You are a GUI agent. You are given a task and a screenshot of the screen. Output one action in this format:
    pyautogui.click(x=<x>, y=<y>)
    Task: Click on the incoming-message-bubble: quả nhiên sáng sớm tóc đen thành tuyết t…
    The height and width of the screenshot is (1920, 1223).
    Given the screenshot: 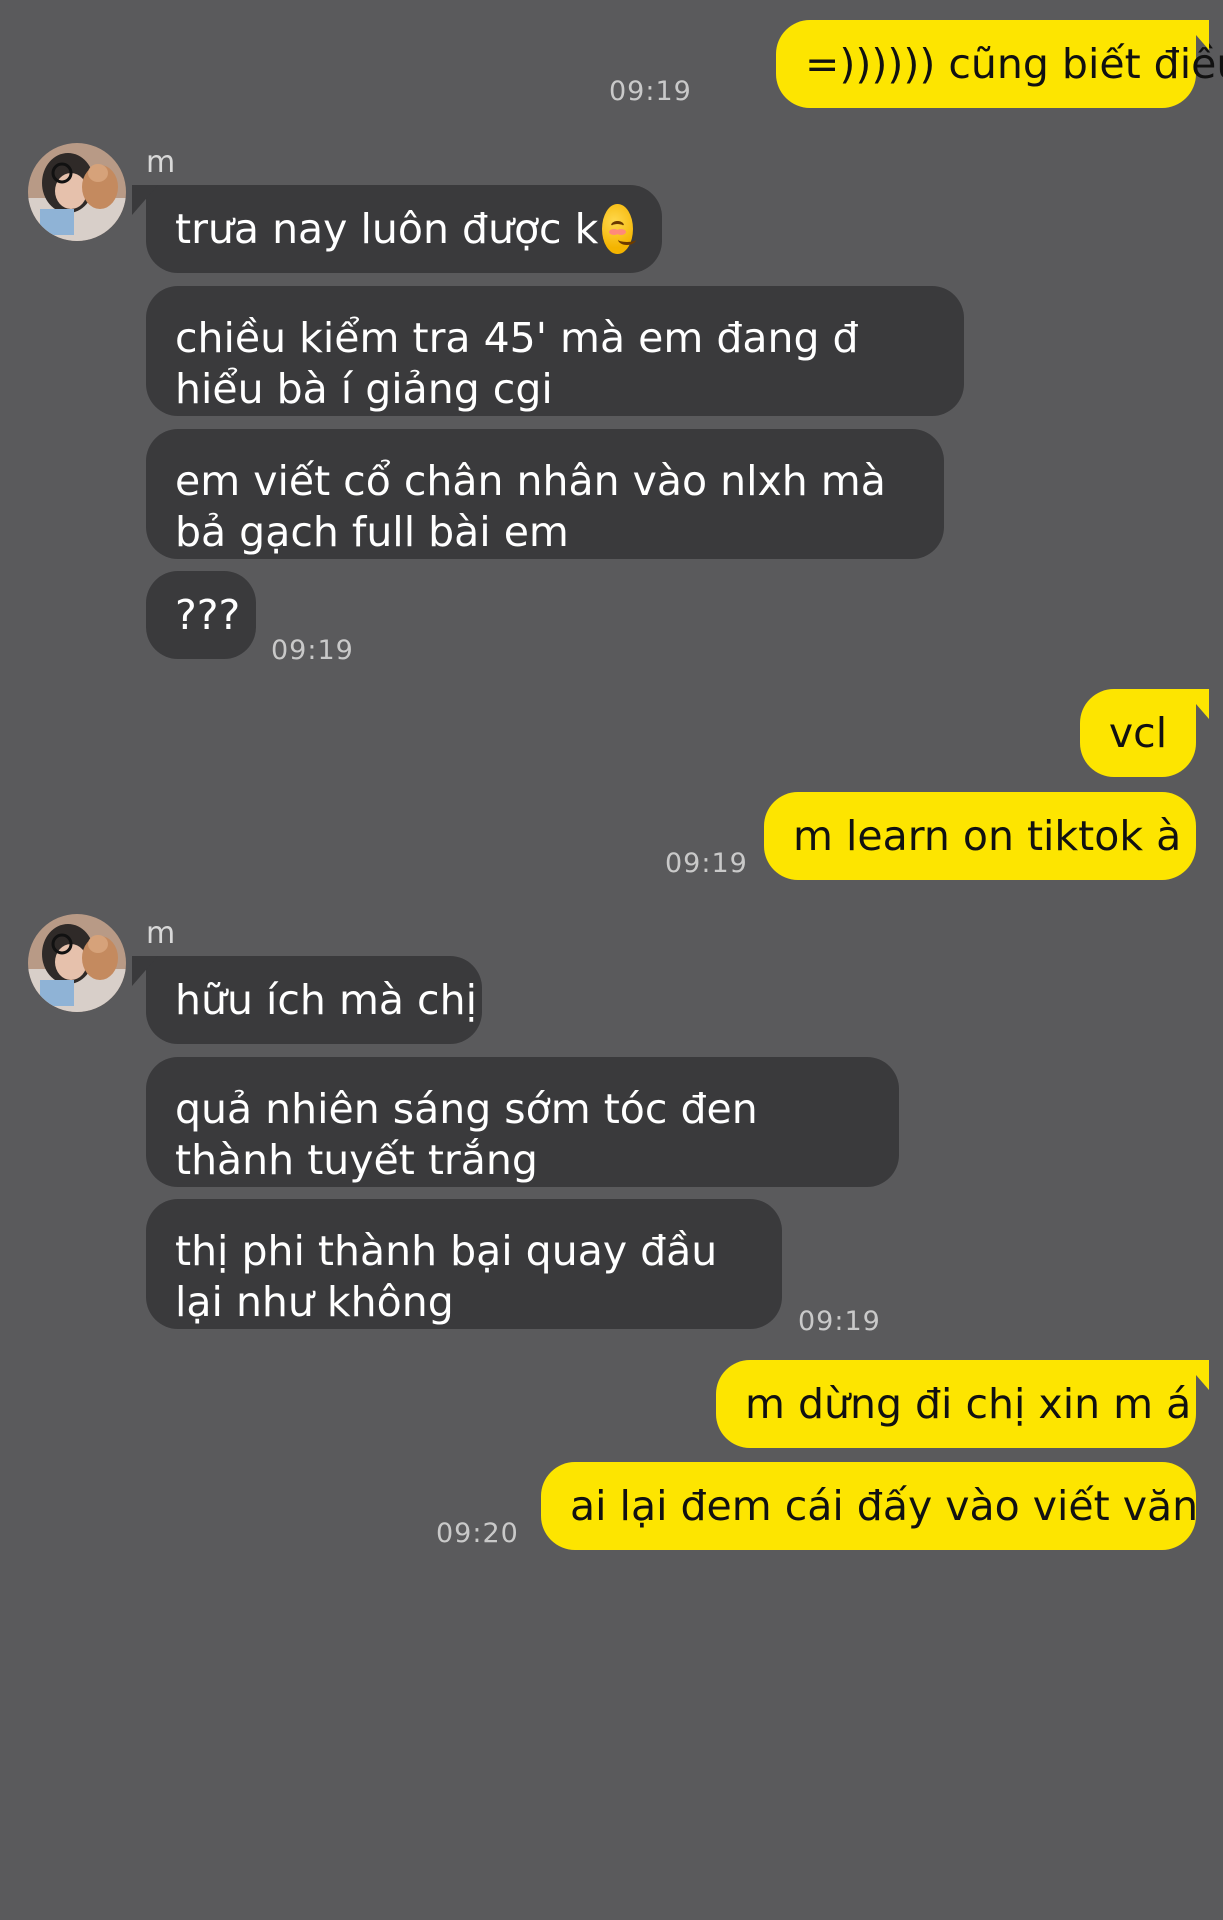 What is the action you would take?
    pyautogui.click(x=522, y=1122)
    